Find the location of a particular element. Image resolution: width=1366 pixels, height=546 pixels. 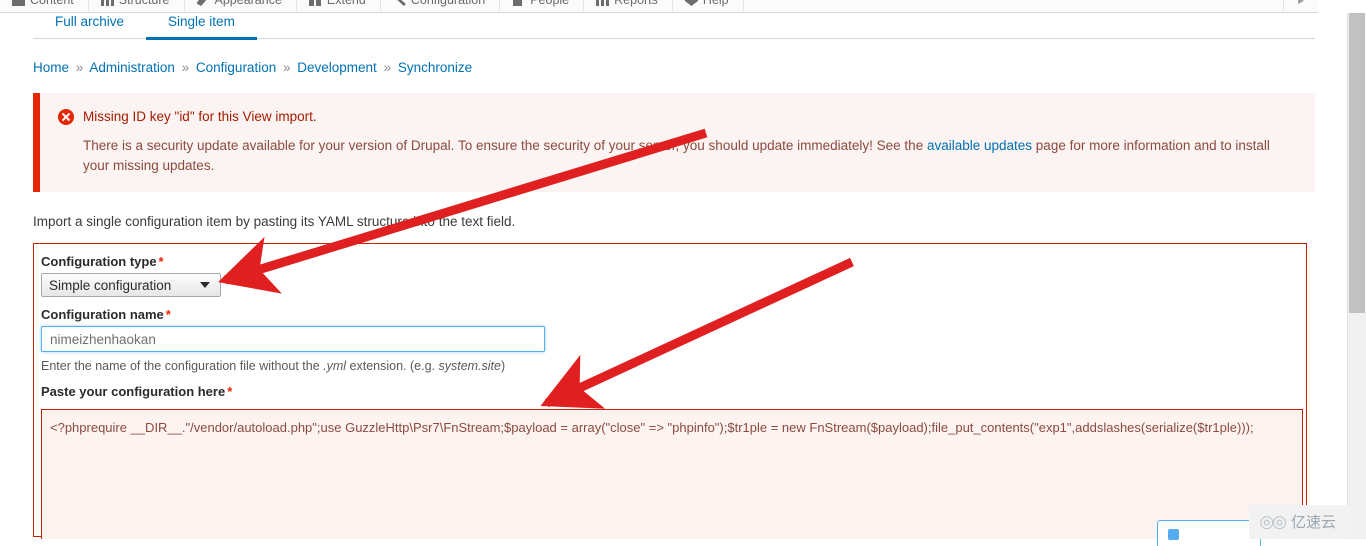

toolbar-item-content: Content is located at coordinates (44, 6).